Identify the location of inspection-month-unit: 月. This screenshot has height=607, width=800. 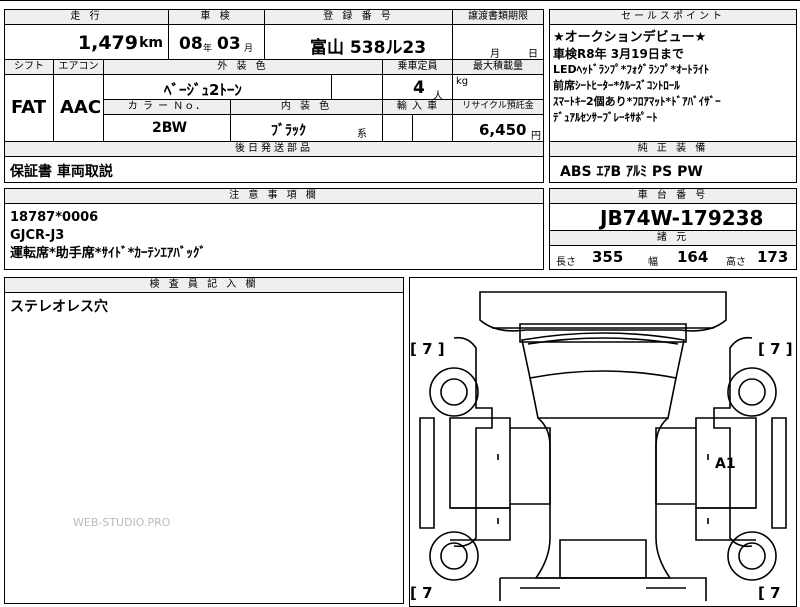
(249, 49).